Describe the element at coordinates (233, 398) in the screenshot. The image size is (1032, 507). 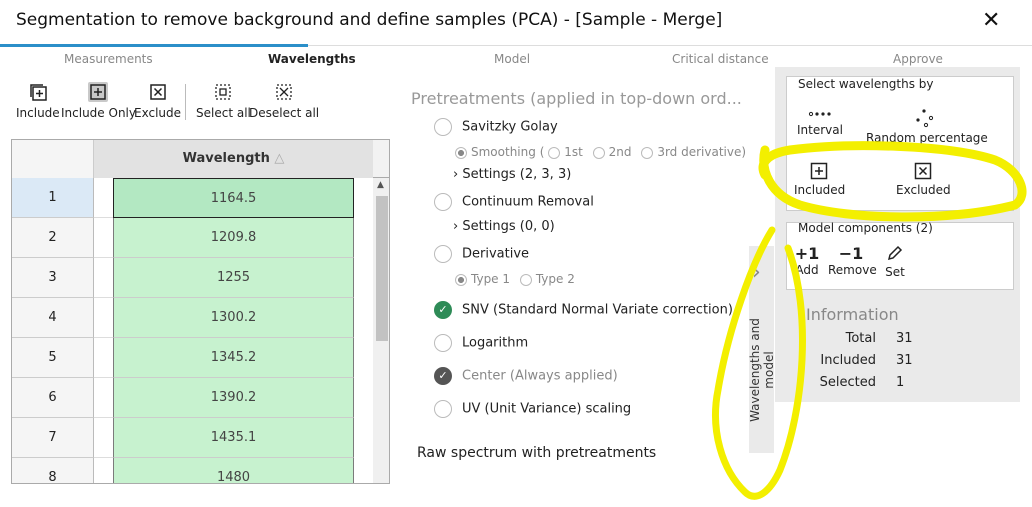
I see `wavelength-cell: 1390.2` at that location.